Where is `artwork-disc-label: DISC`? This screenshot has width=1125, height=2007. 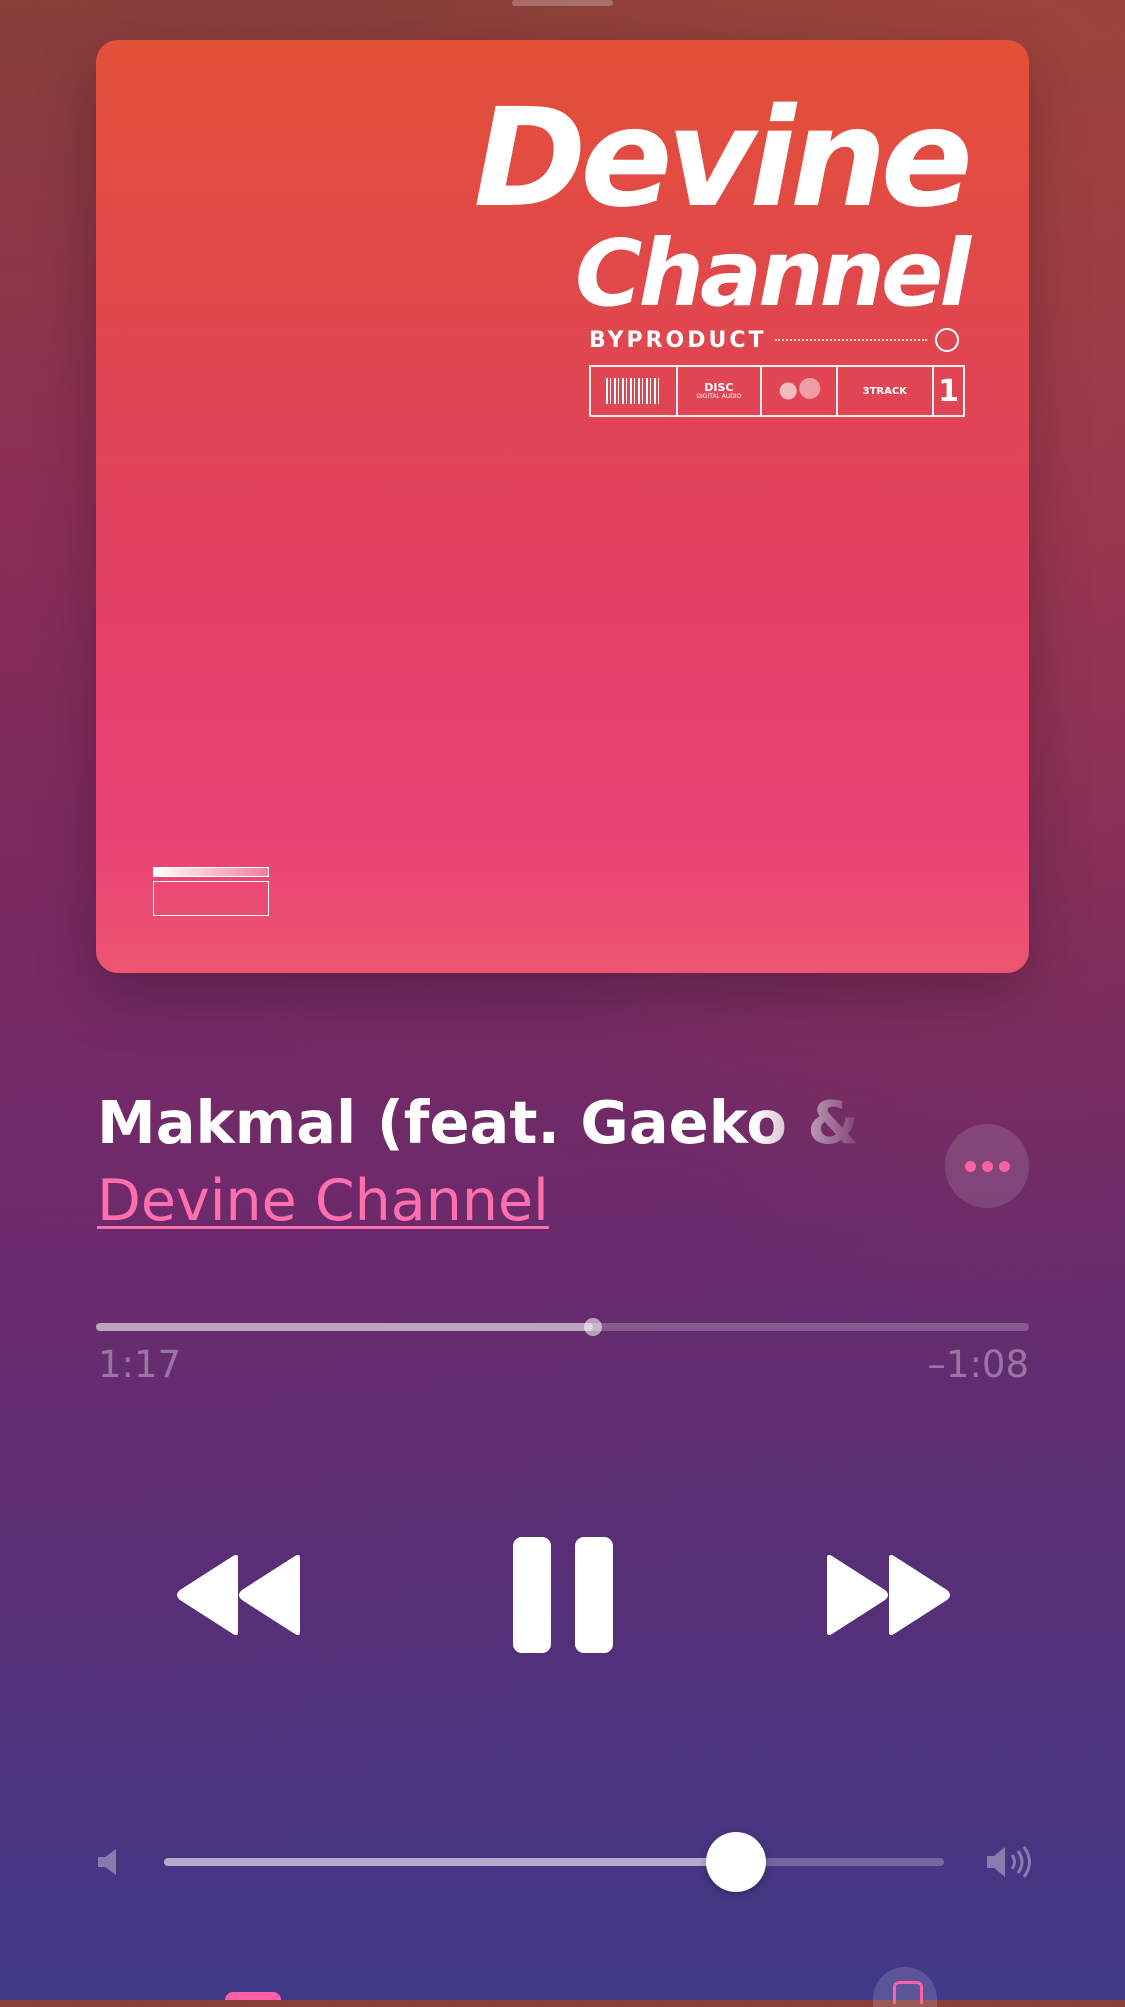
artwork-disc-label: DISC is located at coordinates (719, 387).